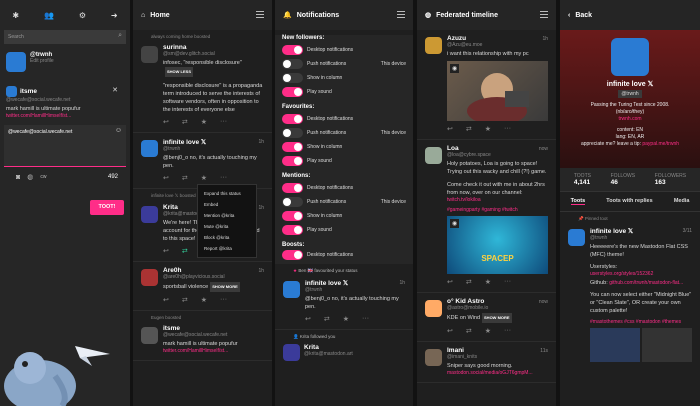 The image size is (700, 406). I want to click on menu-icon: ✱, so click(15, 15).